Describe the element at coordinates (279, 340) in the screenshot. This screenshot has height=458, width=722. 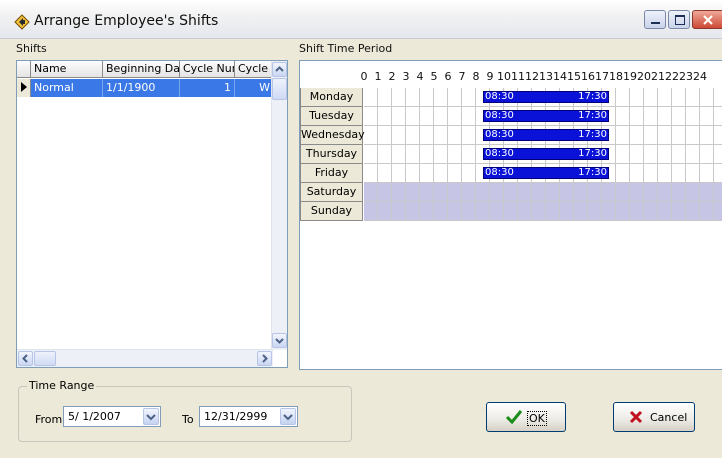
I see `scroll-down-button` at that location.